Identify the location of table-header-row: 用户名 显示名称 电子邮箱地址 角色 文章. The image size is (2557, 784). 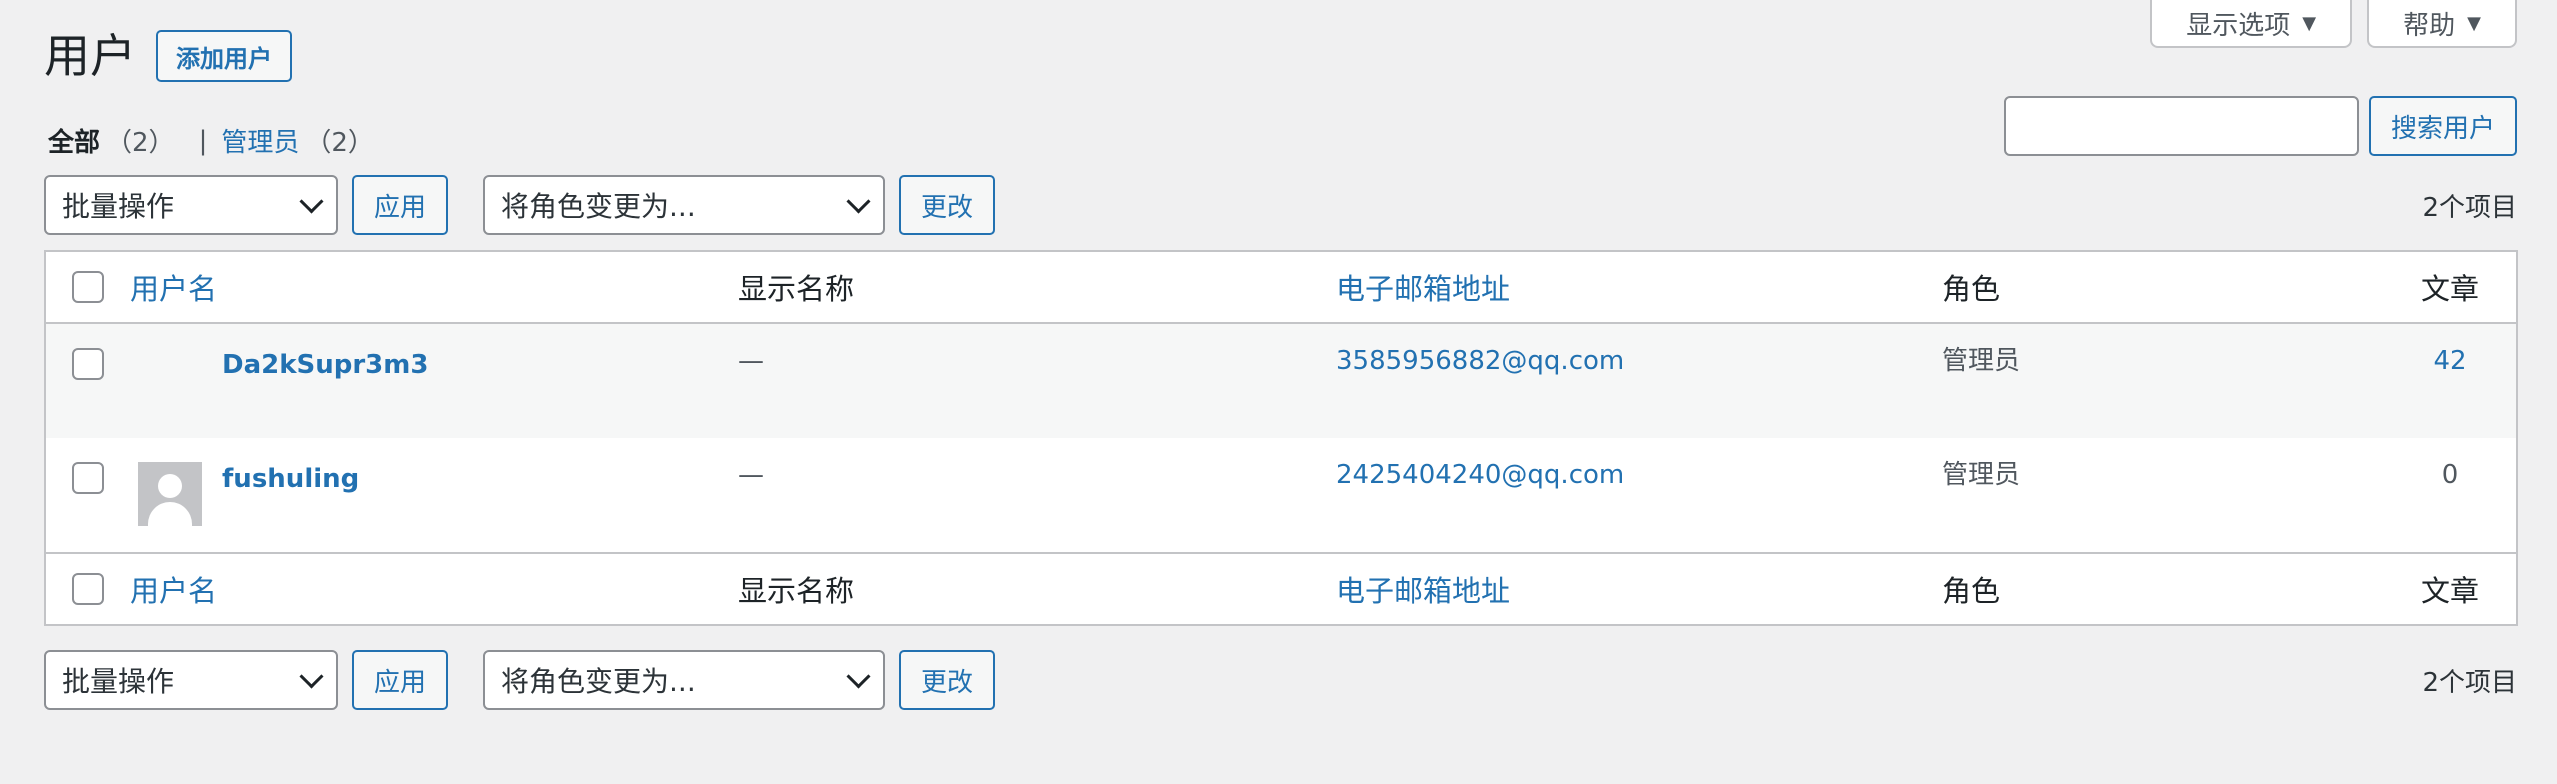
(1281, 288).